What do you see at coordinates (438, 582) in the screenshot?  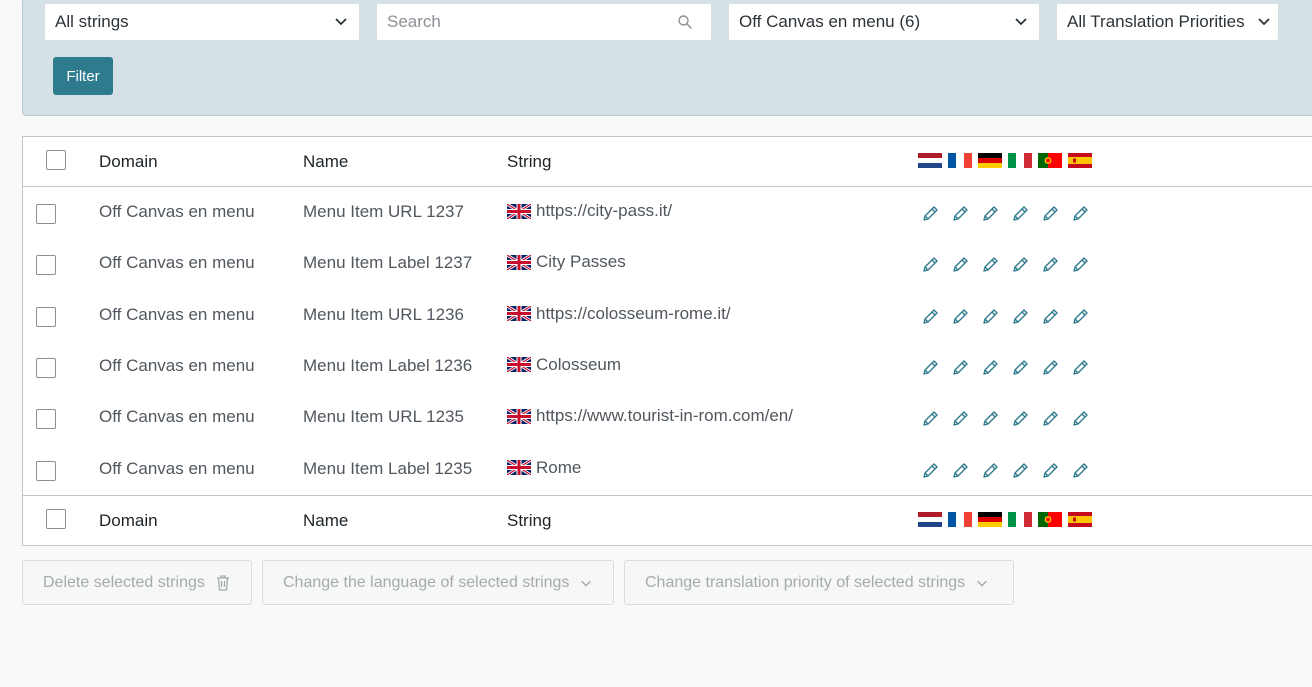 I see `change-language-button: Change the language of selected strings` at bounding box center [438, 582].